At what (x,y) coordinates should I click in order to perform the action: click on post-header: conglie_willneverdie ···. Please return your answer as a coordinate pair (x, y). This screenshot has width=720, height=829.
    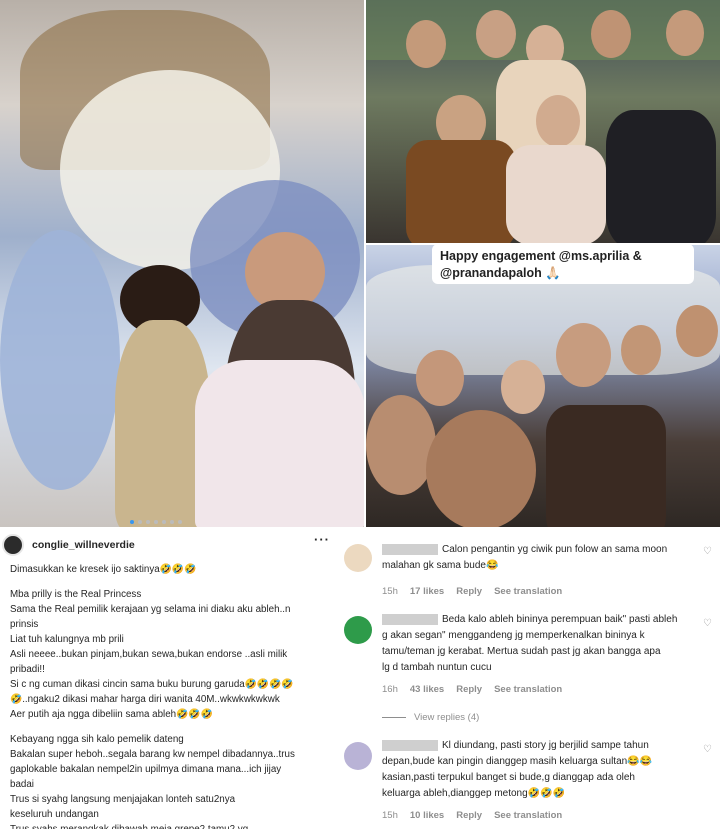
    Looking at the image, I should click on (170, 545).